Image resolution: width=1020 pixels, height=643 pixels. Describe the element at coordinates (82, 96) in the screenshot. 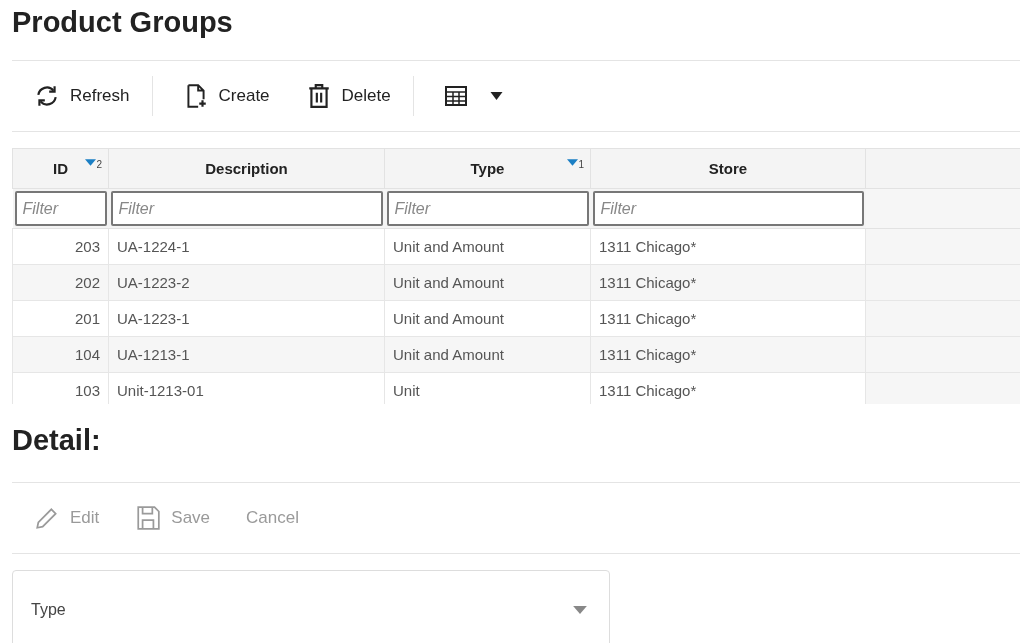

I see `refresh-button: Refresh` at that location.